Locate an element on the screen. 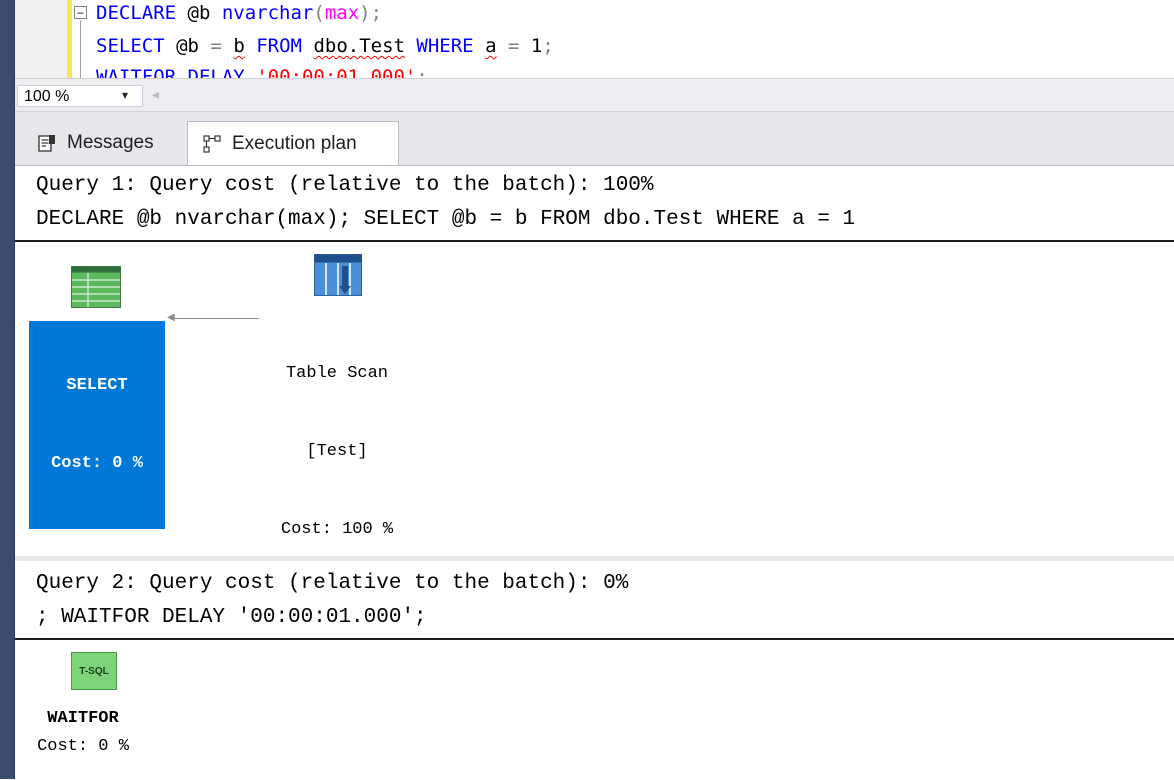 This screenshot has width=1174, height=780. query-1-rule is located at coordinates (594, 241).